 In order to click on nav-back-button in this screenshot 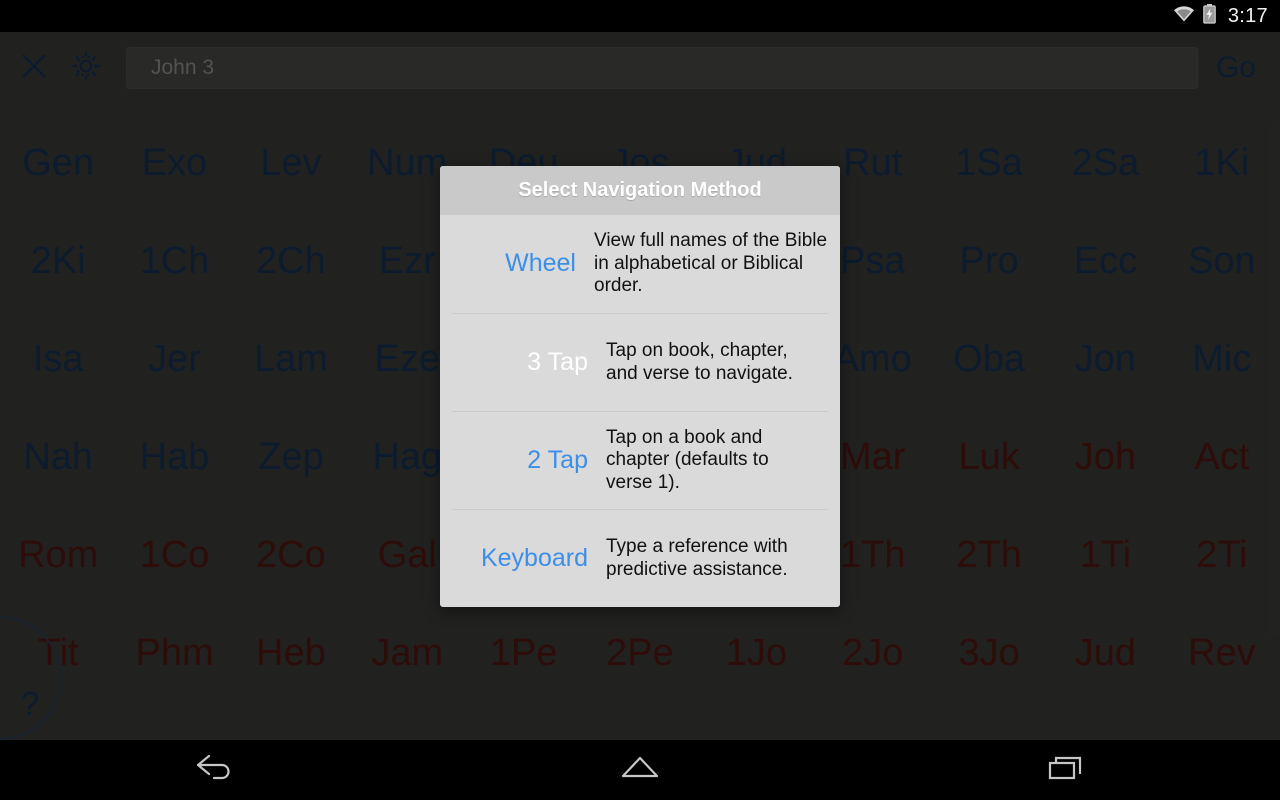, I will do `click(213, 770)`.